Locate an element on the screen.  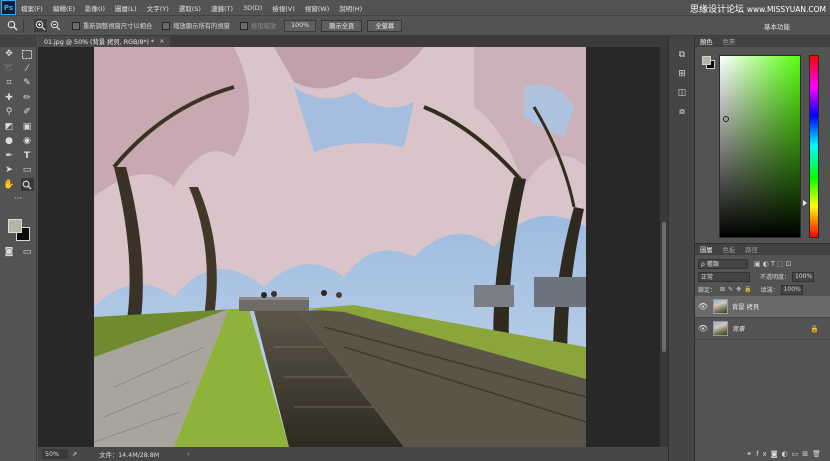
history-brush-icon: ✐ is located at coordinates (27, 112).